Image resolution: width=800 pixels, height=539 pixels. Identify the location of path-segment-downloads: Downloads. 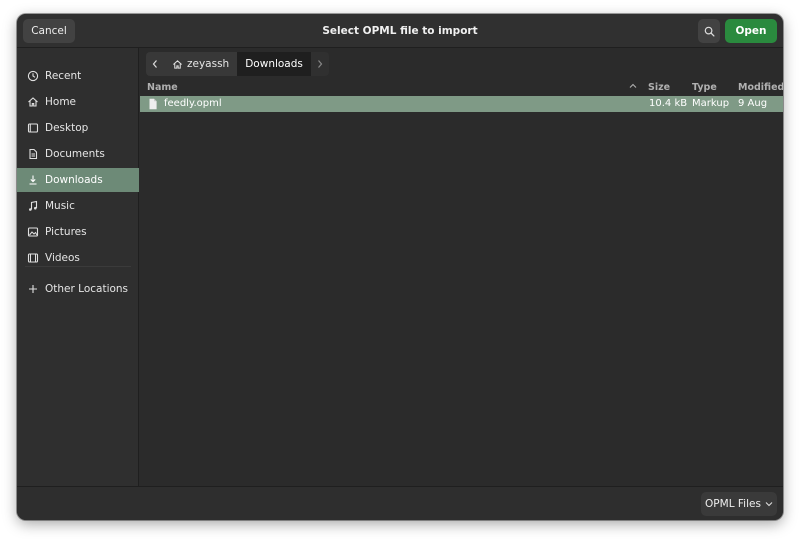
(274, 64).